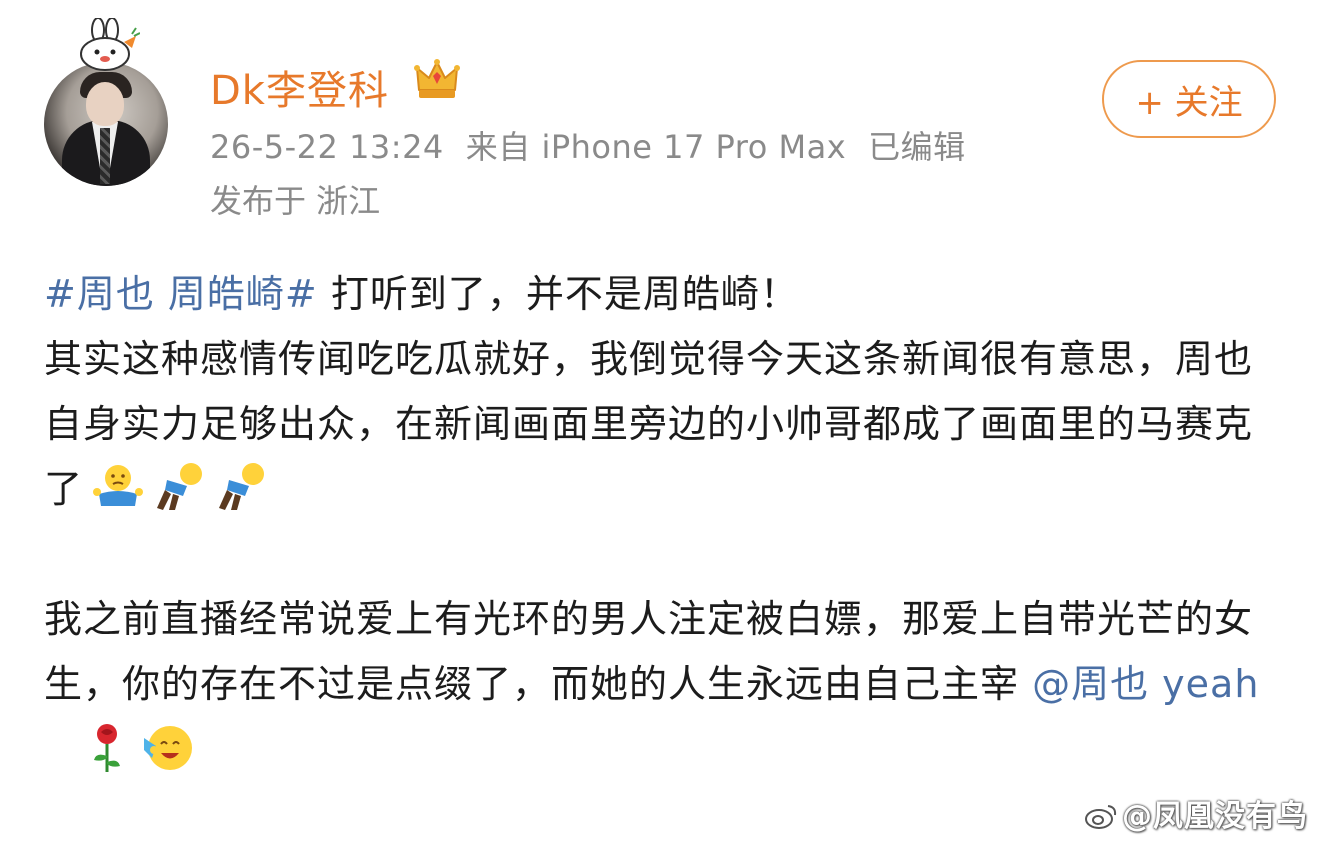 This screenshot has height=847, width=1320. What do you see at coordinates (437, 78) in the screenshot?
I see `crown-icon` at bounding box center [437, 78].